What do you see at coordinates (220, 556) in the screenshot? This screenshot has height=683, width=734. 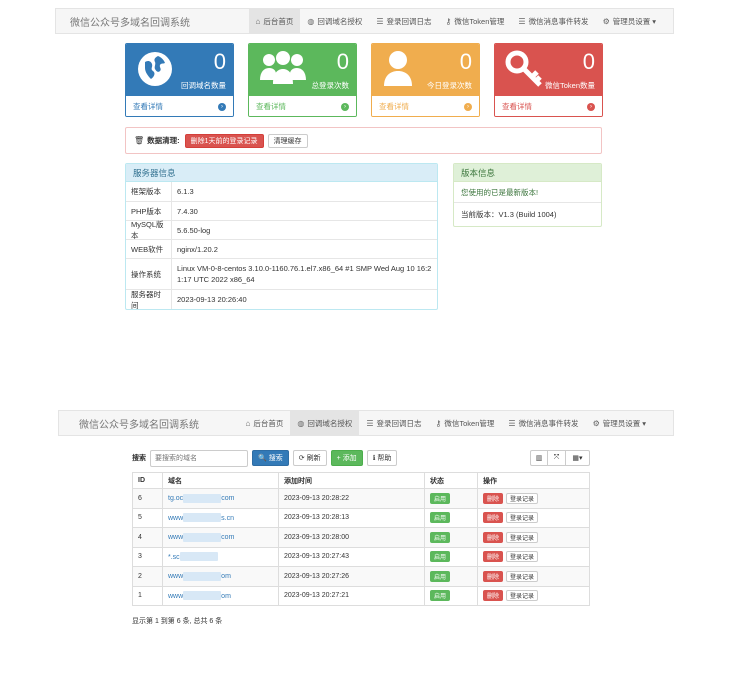 I see `row-domain: *.sc` at bounding box center [220, 556].